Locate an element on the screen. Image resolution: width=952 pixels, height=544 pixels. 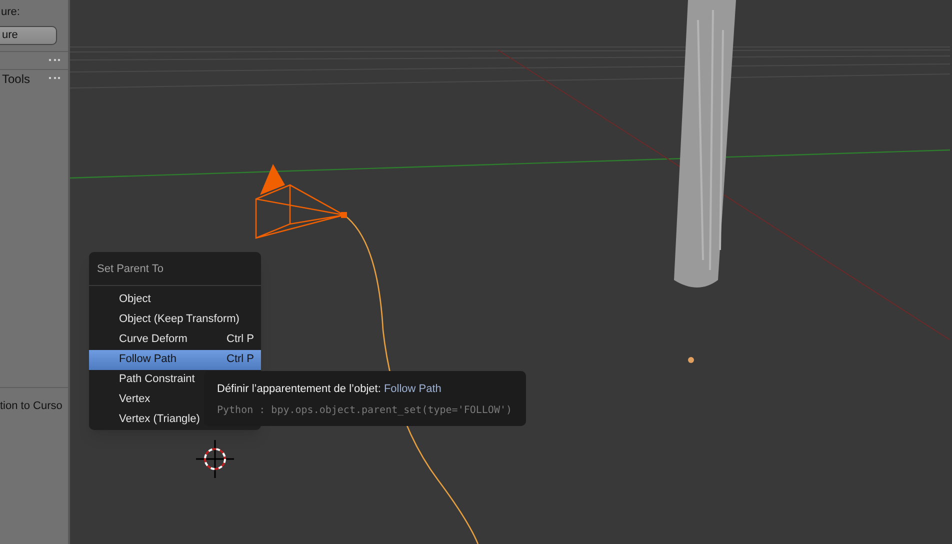
menu-item: Object is located at coordinates (175, 300).